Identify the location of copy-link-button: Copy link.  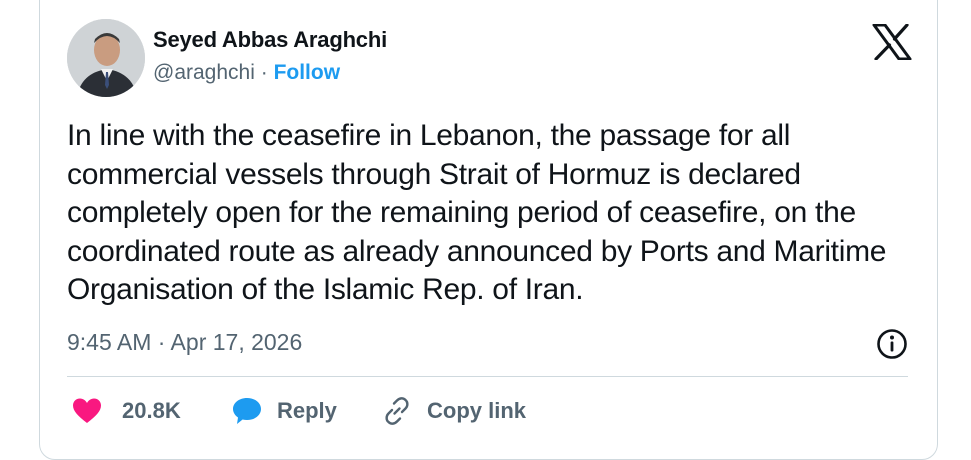
(453, 411).